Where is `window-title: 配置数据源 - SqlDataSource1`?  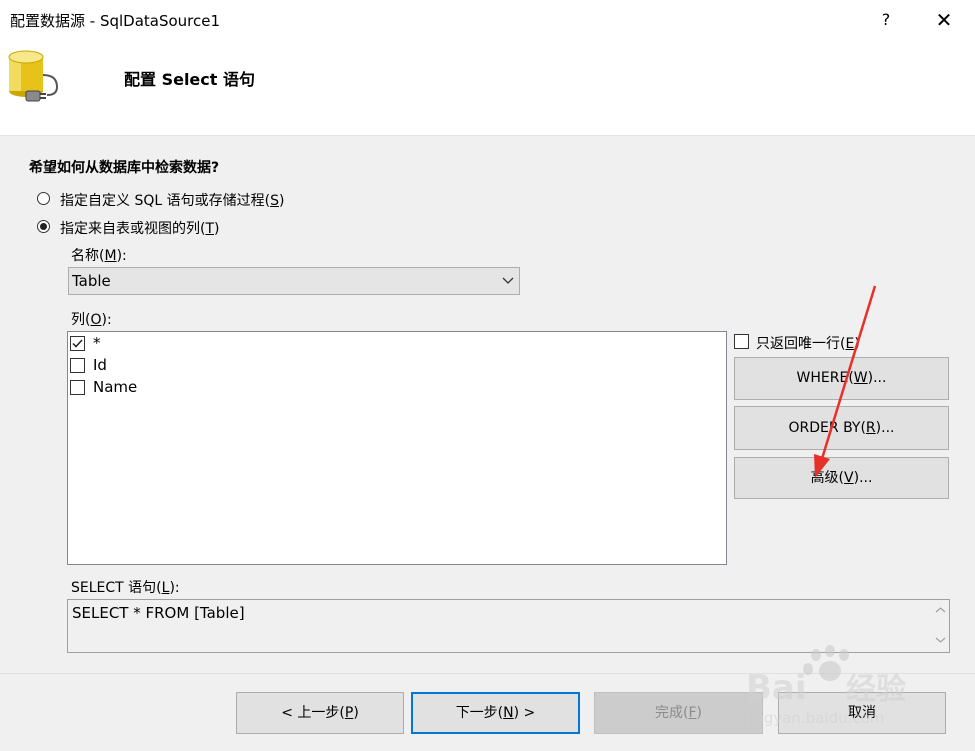 window-title: 配置数据源 - SqlDataSource1 is located at coordinates (115, 21).